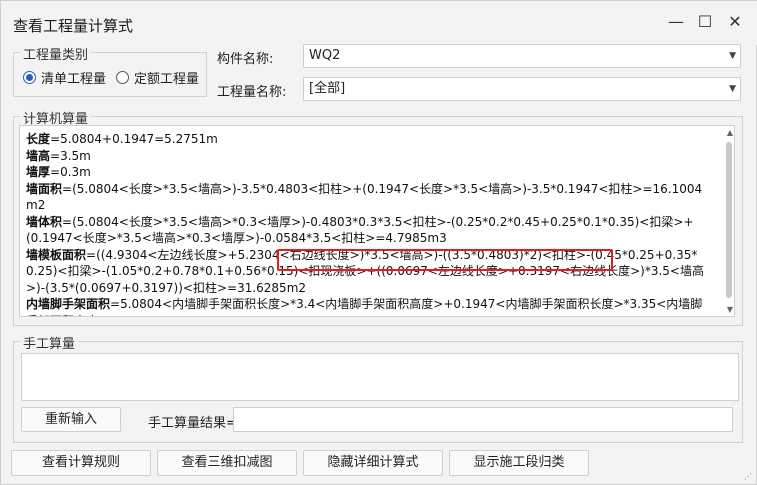 This screenshot has width=757, height=485. What do you see at coordinates (730, 309) in the screenshot?
I see `scroll-down-icon: ▼` at bounding box center [730, 309].